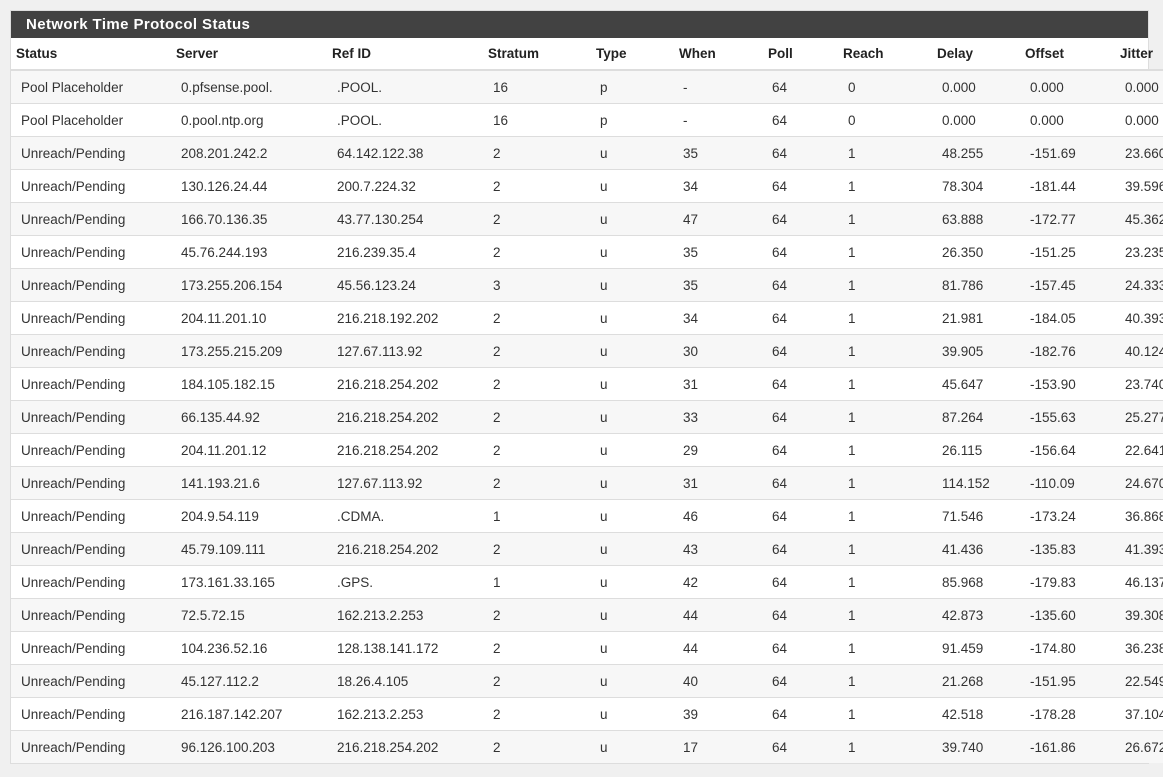  Describe the element at coordinates (718, 219) in the screenshot. I see `cell-when: 47` at that location.